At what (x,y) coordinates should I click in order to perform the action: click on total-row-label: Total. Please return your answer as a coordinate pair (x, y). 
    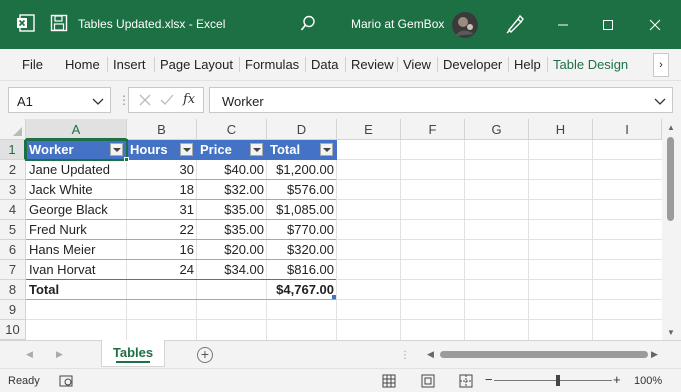
    Looking at the image, I should click on (76, 290).